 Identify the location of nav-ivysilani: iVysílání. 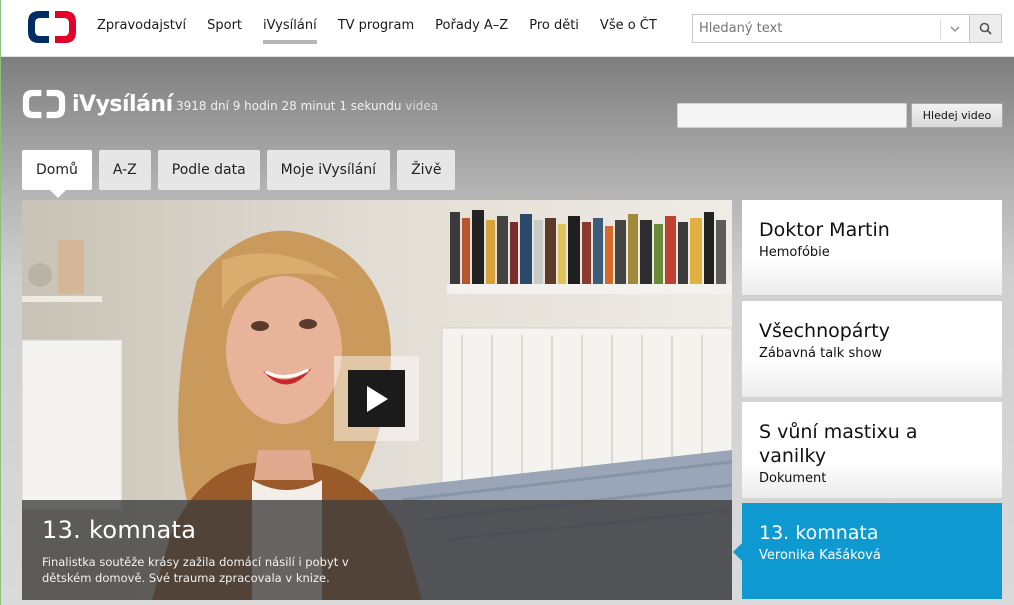
(290, 31).